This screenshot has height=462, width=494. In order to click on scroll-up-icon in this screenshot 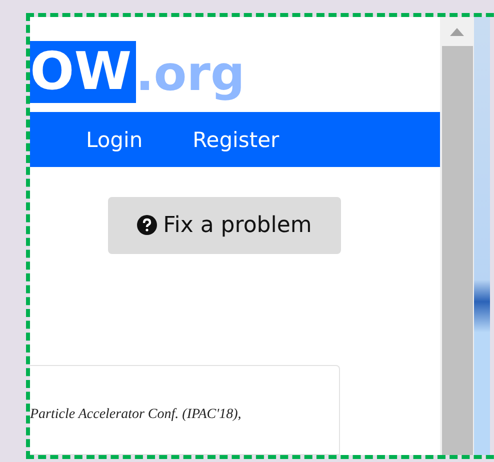, I will do `click(457, 32)`.